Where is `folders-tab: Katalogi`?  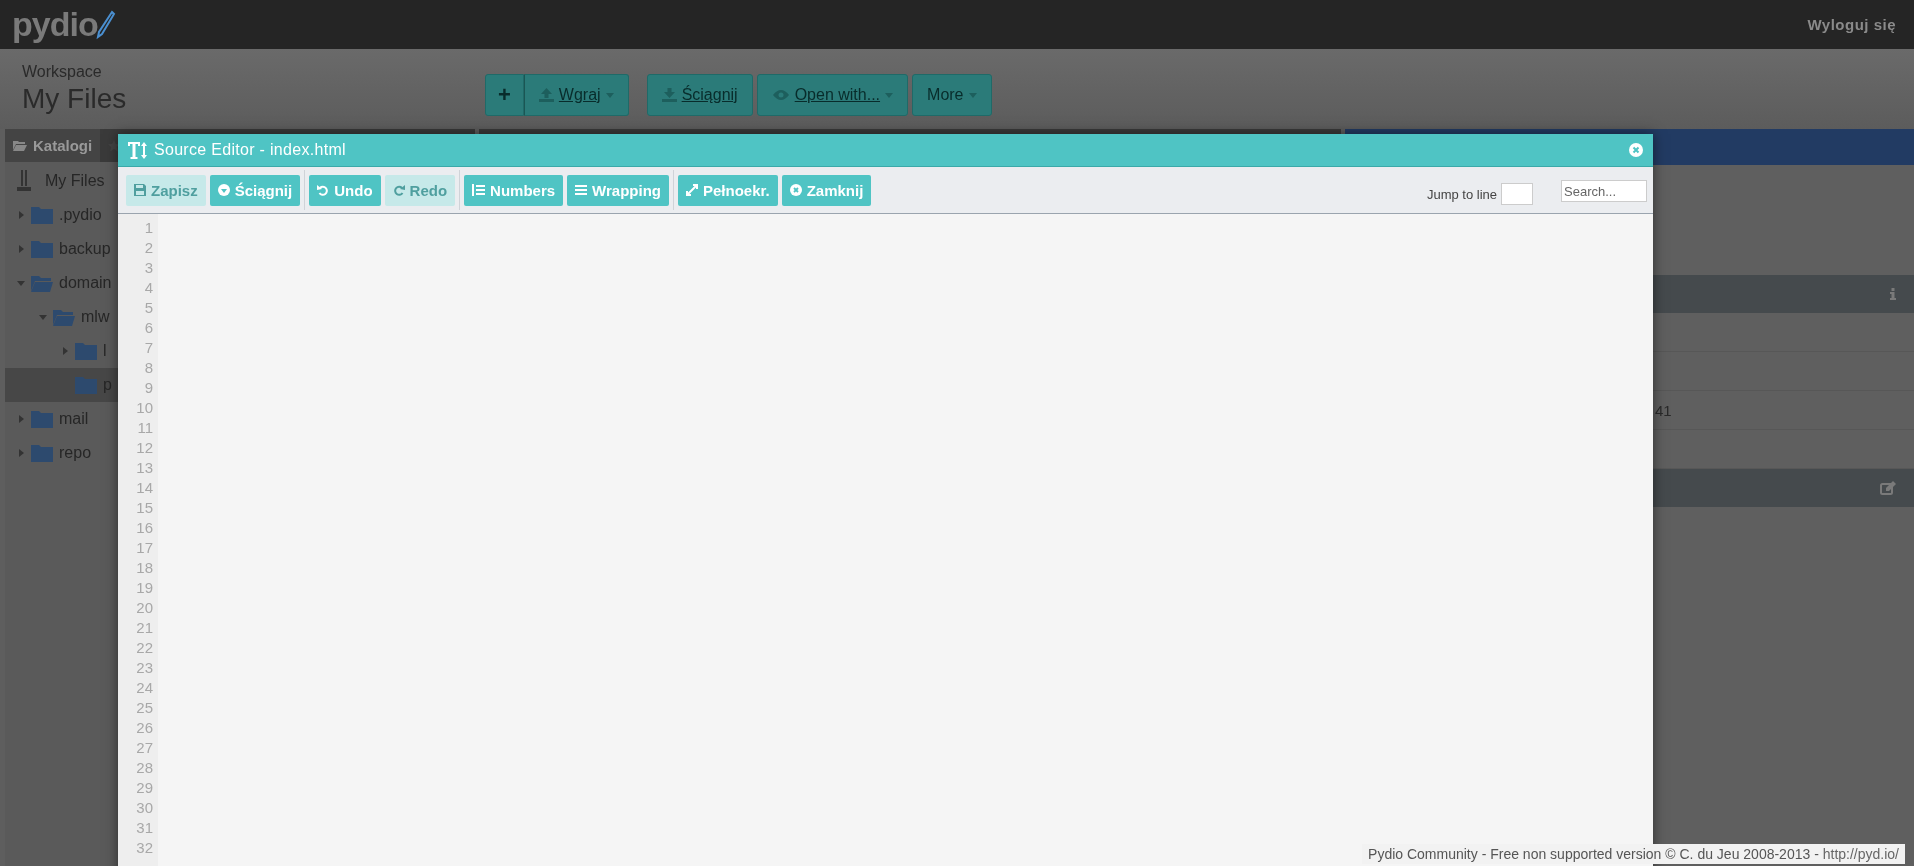 folders-tab: Katalogi is located at coordinates (53, 145).